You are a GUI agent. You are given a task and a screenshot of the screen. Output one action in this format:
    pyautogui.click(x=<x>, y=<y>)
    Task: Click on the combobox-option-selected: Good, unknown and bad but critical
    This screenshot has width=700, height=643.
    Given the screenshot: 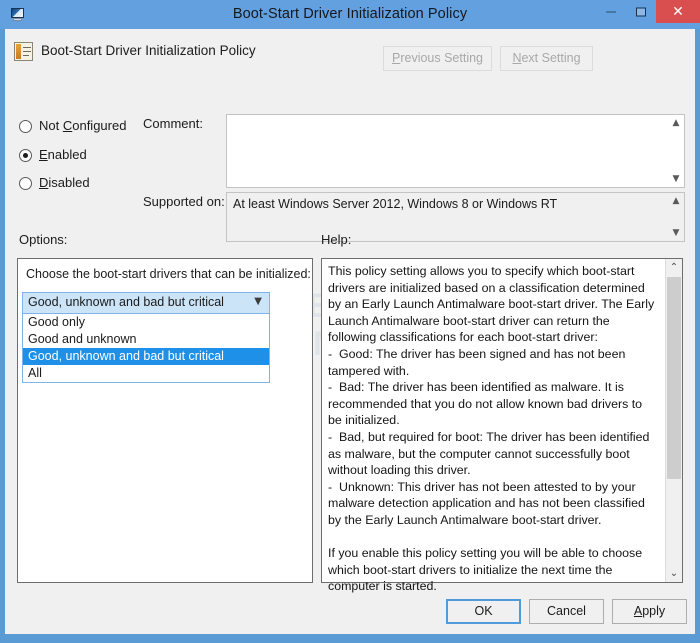 What is the action you would take?
    pyautogui.click(x=146, y=356)
    